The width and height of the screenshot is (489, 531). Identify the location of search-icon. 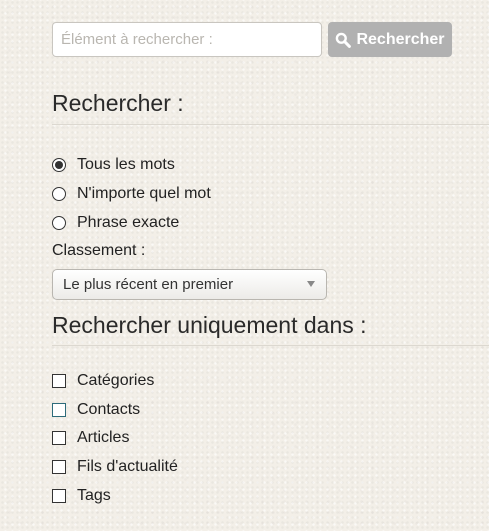
(343, 40).